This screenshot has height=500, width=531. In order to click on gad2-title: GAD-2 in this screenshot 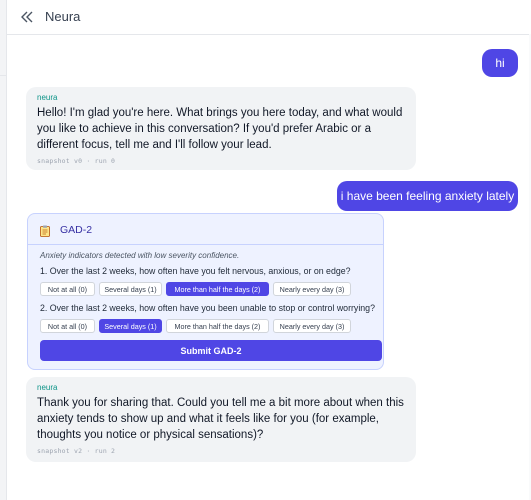, I will do `click(76, 230)`.